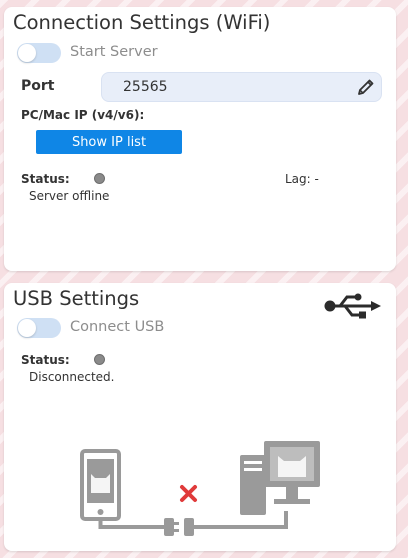 The height and width of the screenshot is (558, 408). Describe the element at coordinates (302, 179) in the screenshot. I see `lag-text: Lag: -` at that location.